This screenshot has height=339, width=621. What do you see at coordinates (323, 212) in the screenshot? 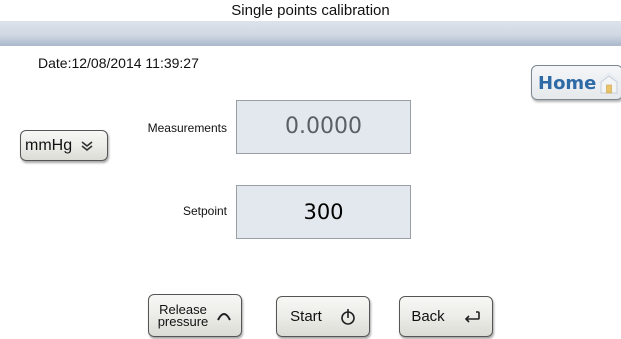
I see `setpoint-field: 300` at bounding box center [323, 212].